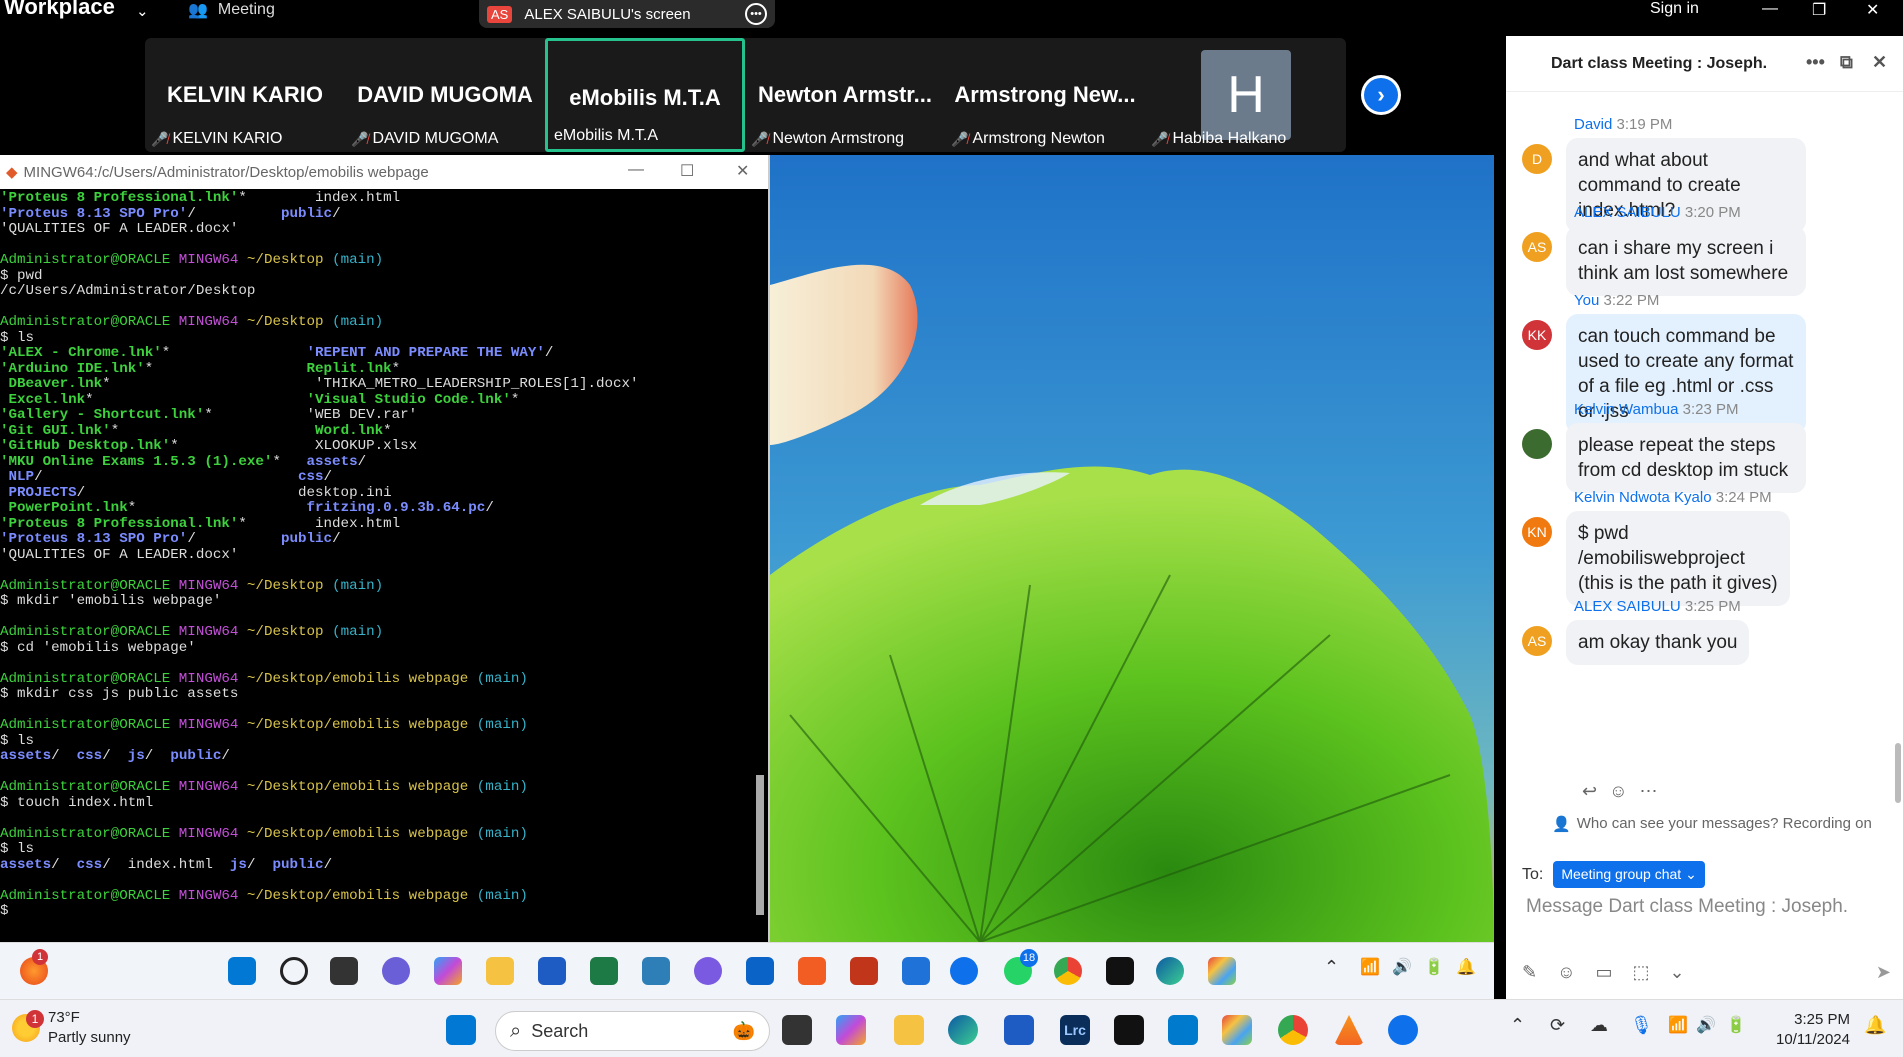 This screenshot has height=1057, width=1903. What do you see at coordinates (845, 95) in the screenshot?
I see `participant-tile: Newton Armstr... 🎤̸ Newton Armstrong` at bounding box center [845, 95].